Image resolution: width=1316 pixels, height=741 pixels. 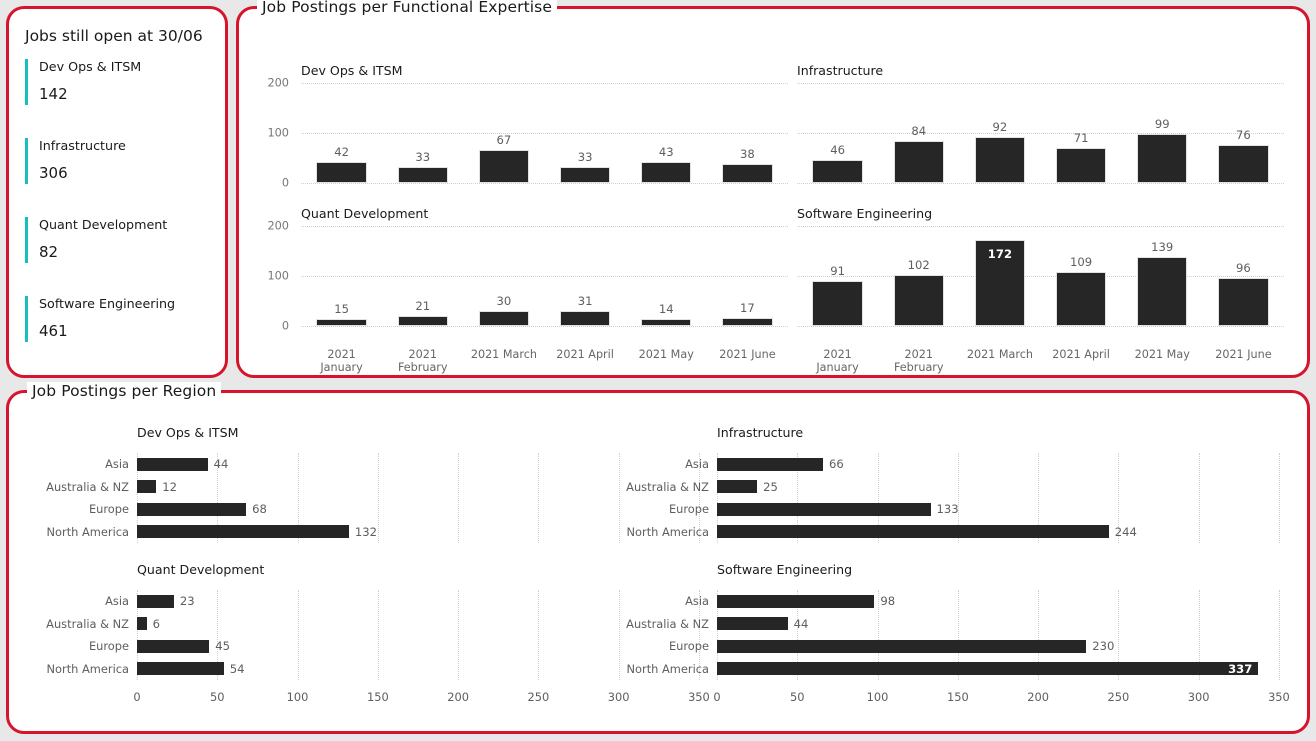 I want to click on y-axis-tick: 100, so click(x=278, y=133).